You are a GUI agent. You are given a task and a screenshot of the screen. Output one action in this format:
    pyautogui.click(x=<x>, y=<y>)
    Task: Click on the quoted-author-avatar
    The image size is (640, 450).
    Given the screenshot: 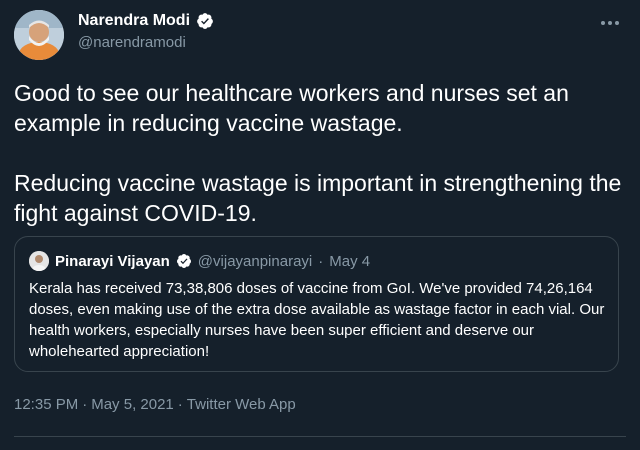 What is the action you would take?
    pyautogui.click(x=39, y=261)
    